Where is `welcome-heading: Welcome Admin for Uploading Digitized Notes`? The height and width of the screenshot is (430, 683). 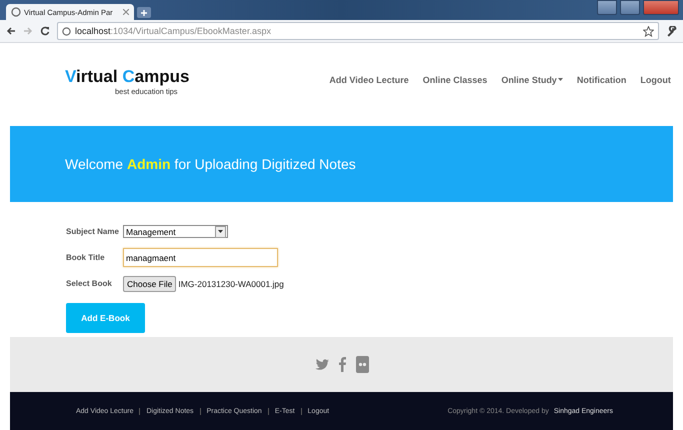
welcome-heading: Welcome Admin for Uploading Digitized Notes is located at coordinates (210, 164).